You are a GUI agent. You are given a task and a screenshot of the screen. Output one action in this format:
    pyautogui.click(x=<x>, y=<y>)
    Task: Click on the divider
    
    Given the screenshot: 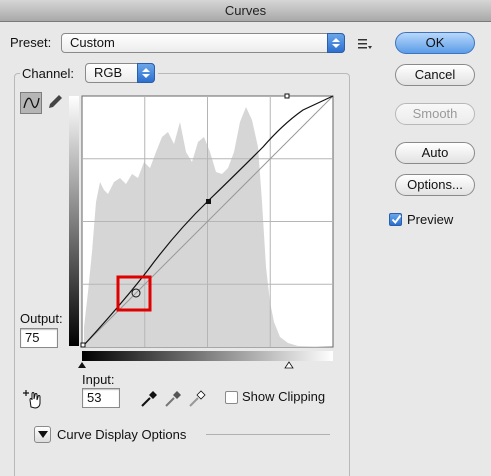 What is the action you would take?
    pyautogui.click(x=268, y=434)
    